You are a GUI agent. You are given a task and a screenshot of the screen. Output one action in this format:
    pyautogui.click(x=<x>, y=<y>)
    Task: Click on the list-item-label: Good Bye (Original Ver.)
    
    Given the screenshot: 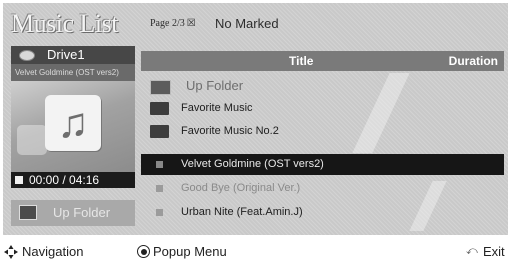 What is the action you would take?
    pyautogui.click(x=241, y=188)
    